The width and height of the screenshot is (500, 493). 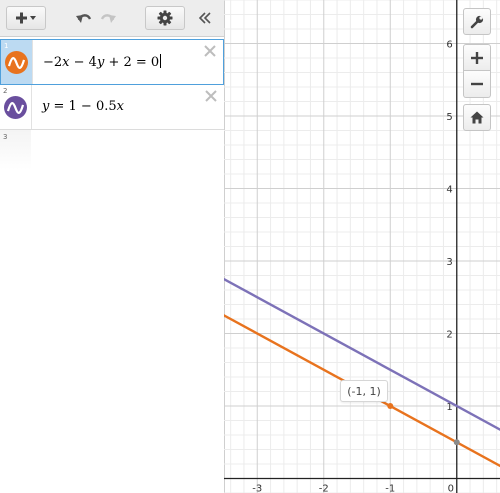 I want to click on minus-icon, so click(x=477, y=84).